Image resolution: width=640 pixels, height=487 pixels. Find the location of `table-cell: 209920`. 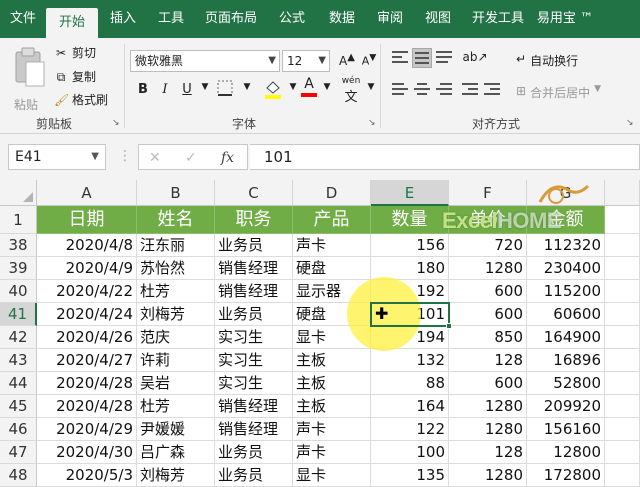

table-cell: 209920 is located at coordinates (566, 406).